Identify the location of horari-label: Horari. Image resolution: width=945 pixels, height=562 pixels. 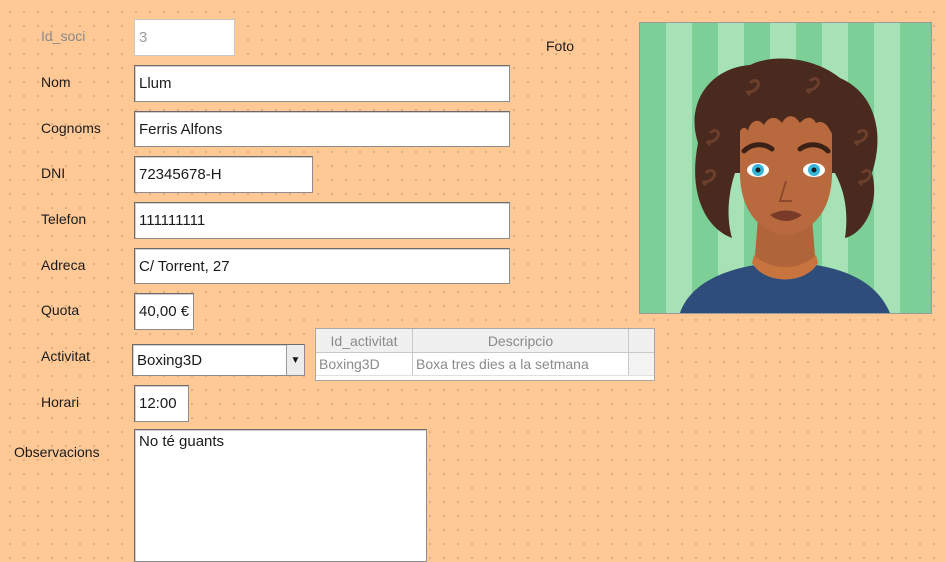
(60, 402).